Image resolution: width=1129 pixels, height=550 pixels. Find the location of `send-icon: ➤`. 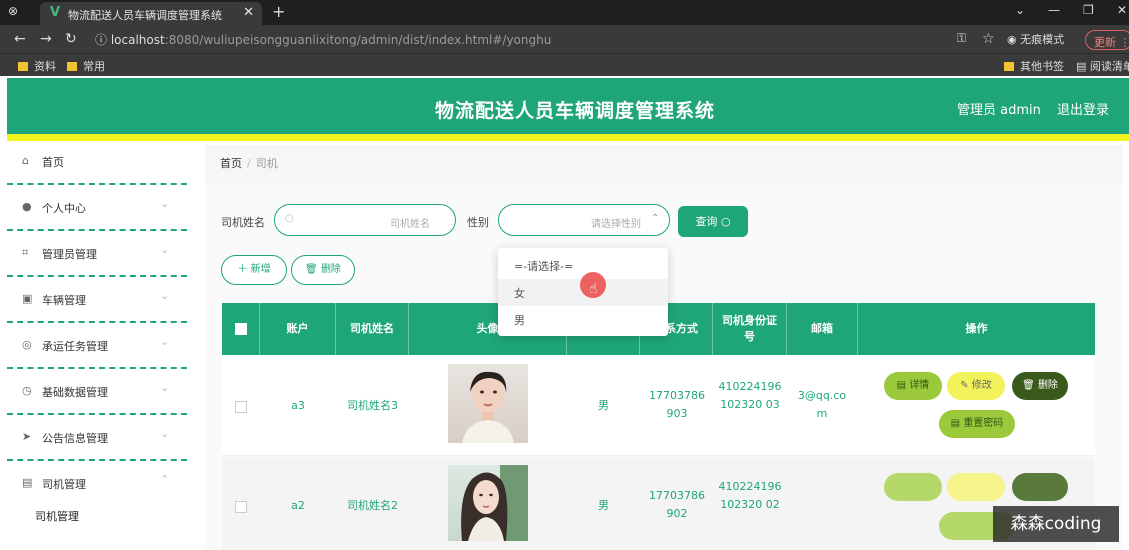

send-icon: ➤ is located at coordinates (27, 436).